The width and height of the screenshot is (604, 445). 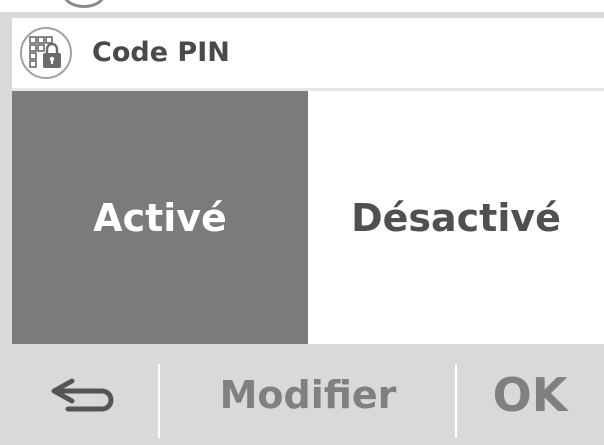 I want to click on page-title: Code PIN, so click(x=161, y=52).